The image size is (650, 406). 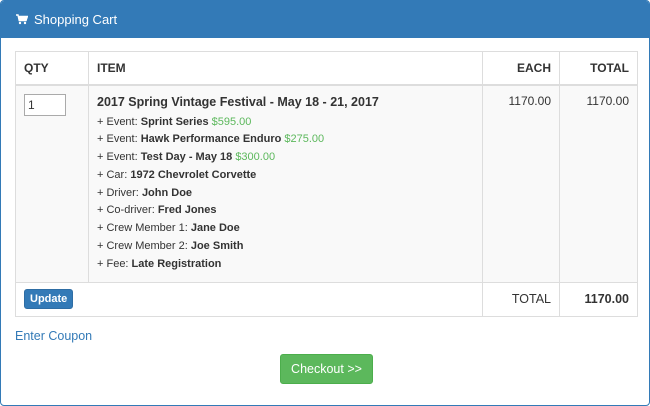 I want to click on detail-price: $595.00, so click(x=231, y=121).